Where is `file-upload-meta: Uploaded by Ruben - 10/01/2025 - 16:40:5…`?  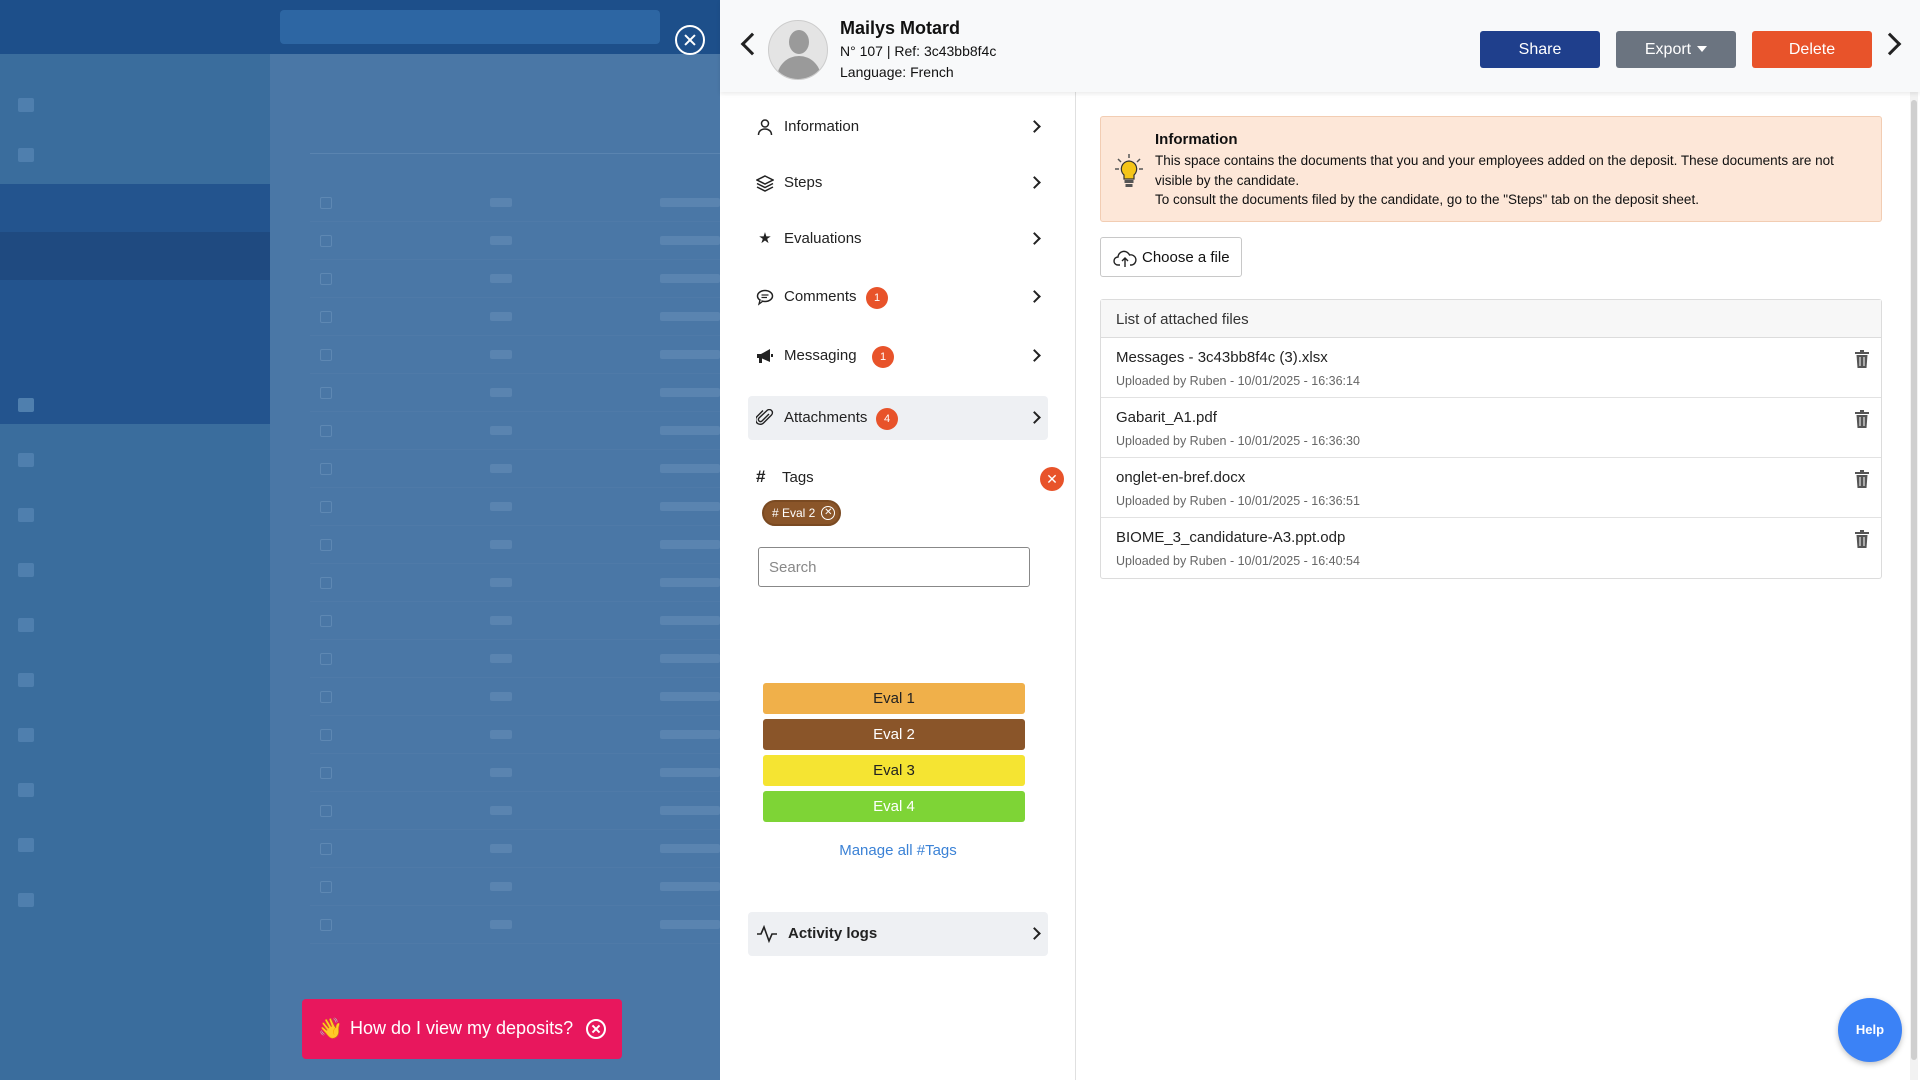
file-upload-meta: Uploaded by Ruben - 10/01/2025 - 16:40:5… is located at coordinates (1238, 561).